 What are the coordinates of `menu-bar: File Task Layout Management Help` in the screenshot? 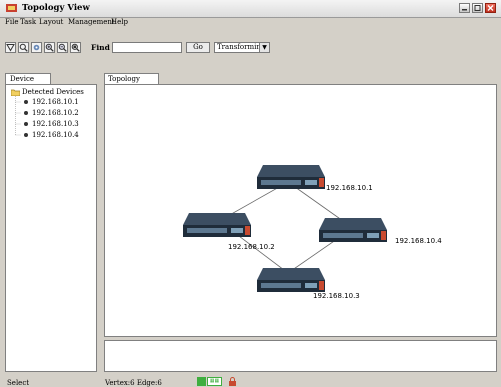 It's located at (250, 23).